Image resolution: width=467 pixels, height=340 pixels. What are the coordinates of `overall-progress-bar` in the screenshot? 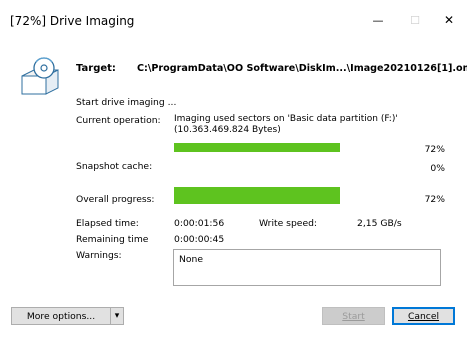 It's located at (289, 195).